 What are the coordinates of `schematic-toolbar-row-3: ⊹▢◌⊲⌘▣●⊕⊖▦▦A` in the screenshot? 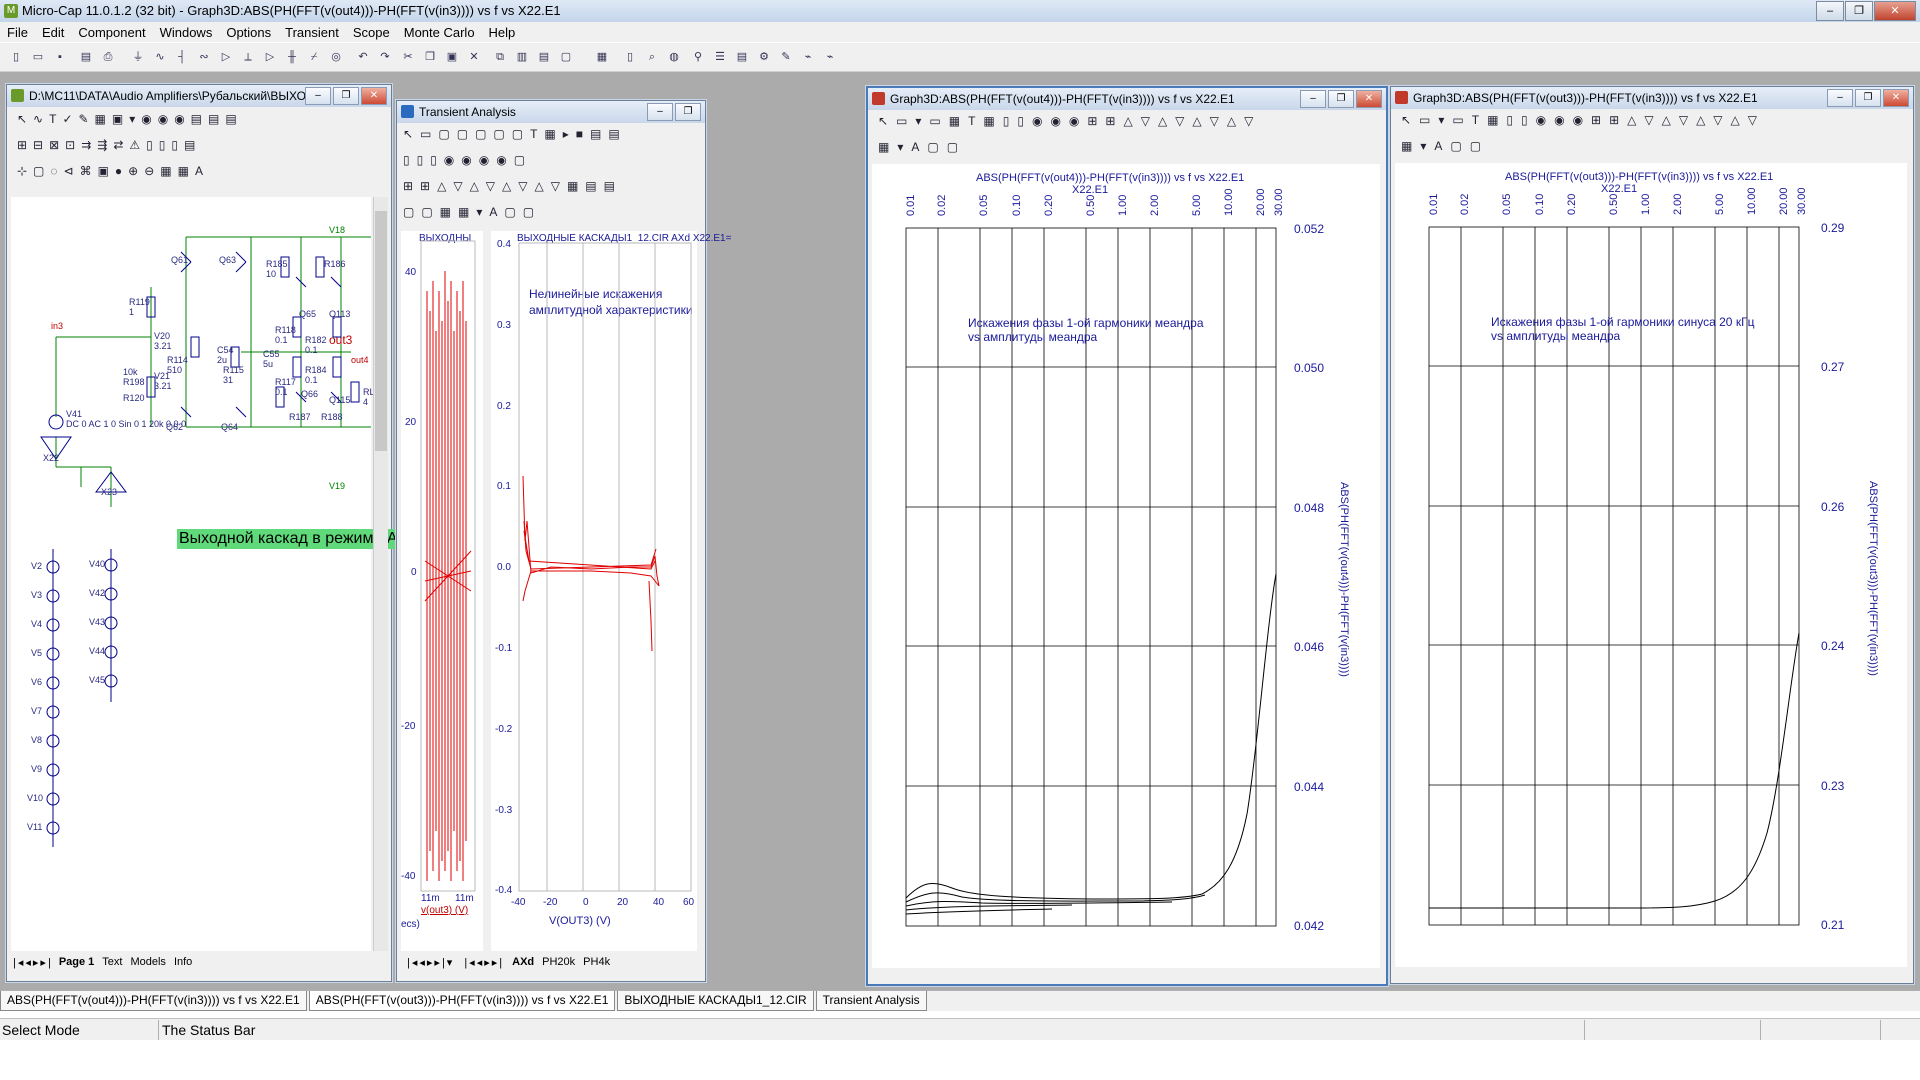 It's located at (113, 171).